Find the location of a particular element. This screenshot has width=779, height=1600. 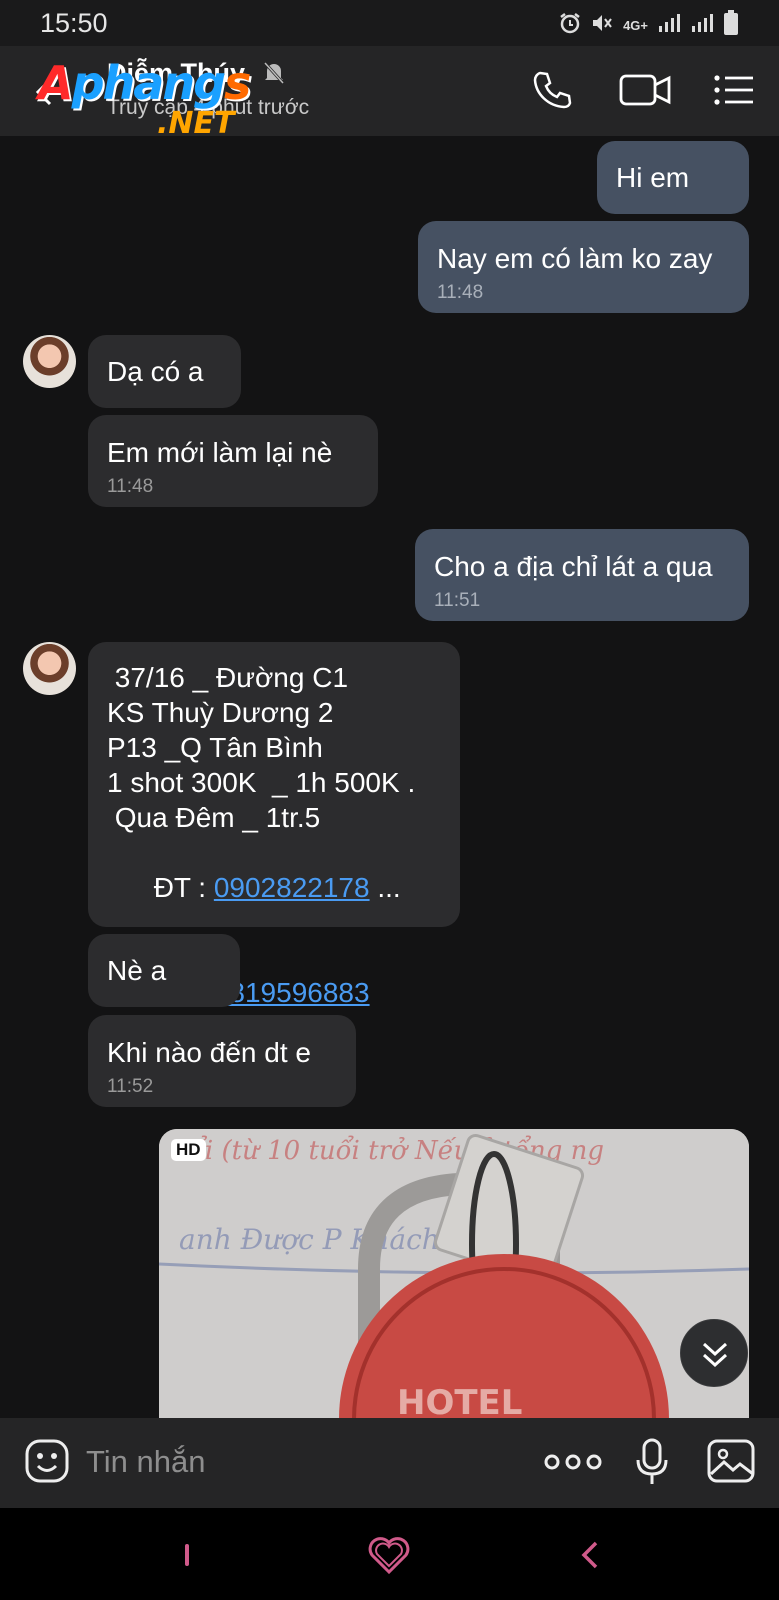

system-back-button is located at coordinates (591, 1555).